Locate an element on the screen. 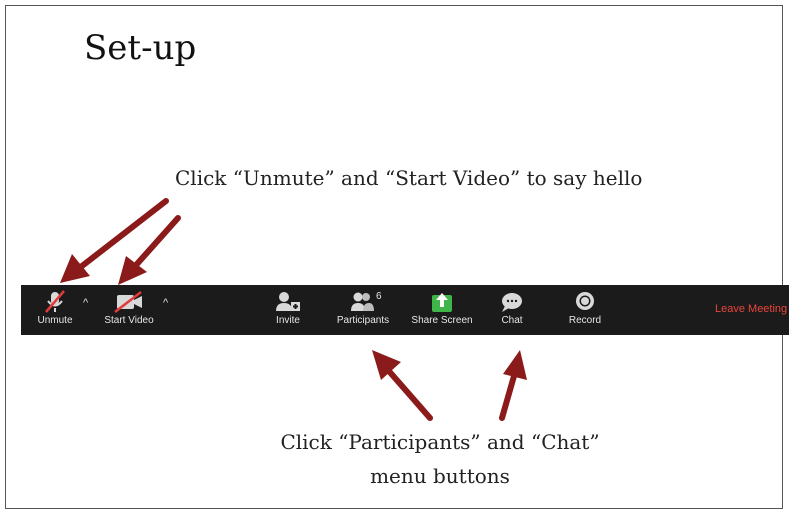 The width and height of the screenshot is (789, 512). arrow-to-start-video is located at coordinates (157, 241).